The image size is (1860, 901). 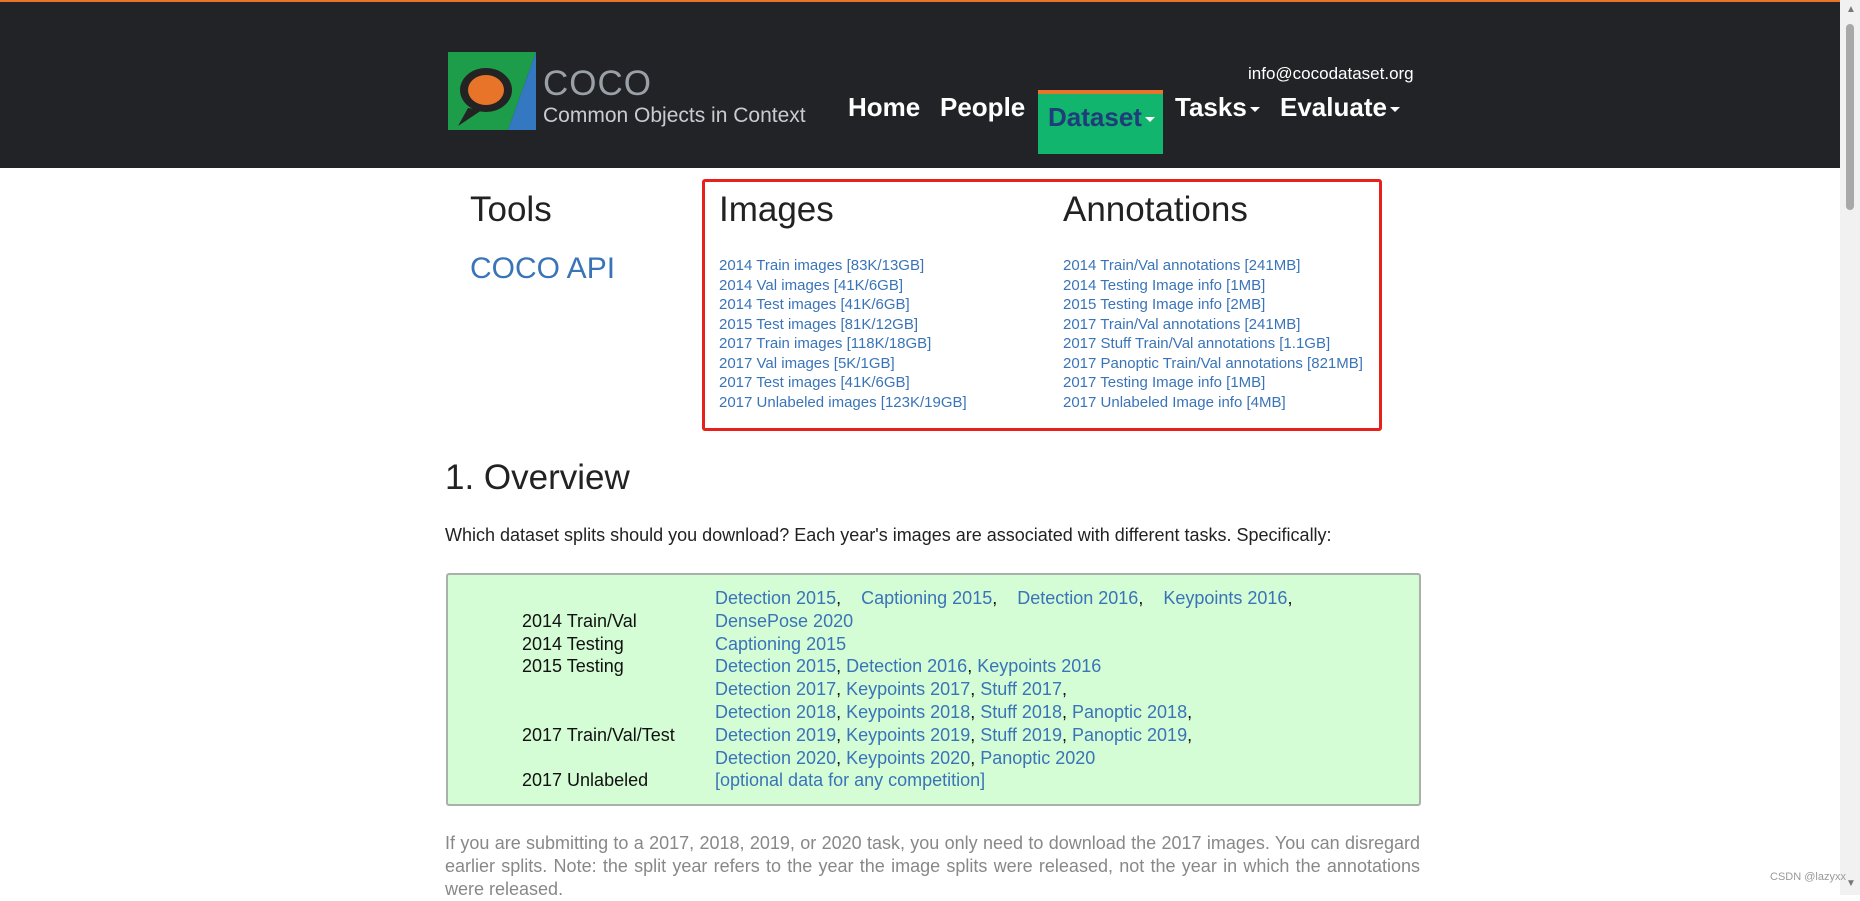 I want to click on task-link: Panoptic 2020, so click(x=1037, y=758).